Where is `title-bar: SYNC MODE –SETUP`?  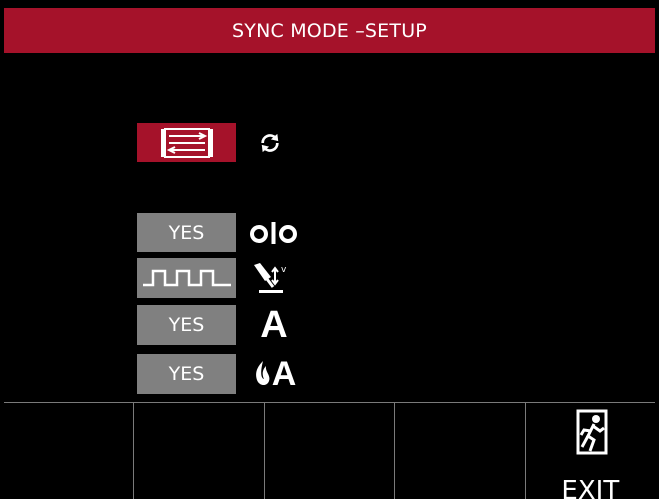 title-bar: SYNC MODE –SETUP is located at coordinates (329, 30).